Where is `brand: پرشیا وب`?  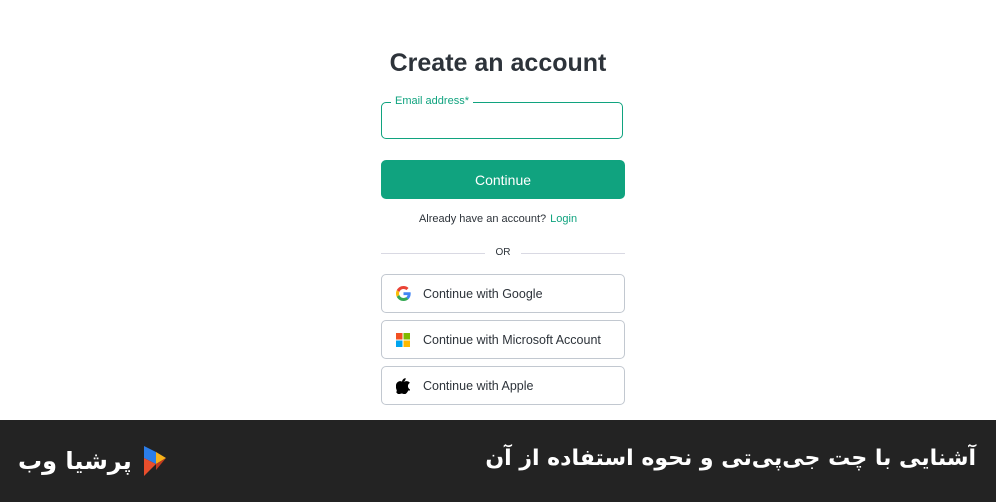 brand: پرشیا وب is located at coordinates (93, 461).